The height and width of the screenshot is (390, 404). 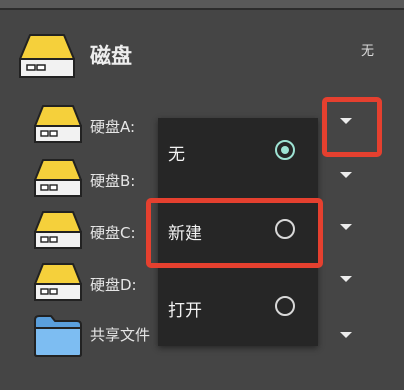 I want to click on top-strip, so click(x=202, y=4).